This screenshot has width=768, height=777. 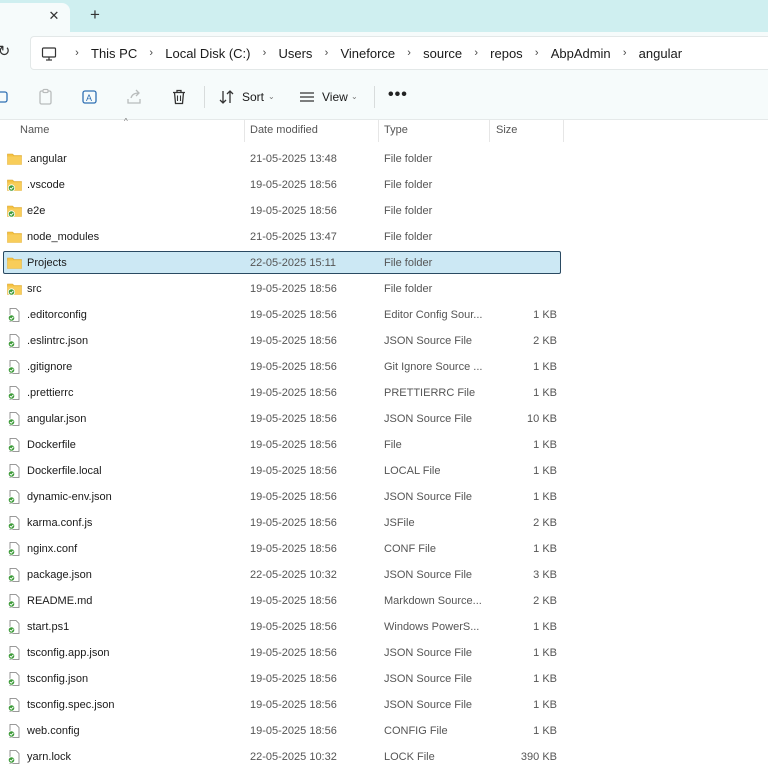 What do you see at coordinates (408, 237) in the screenshot?
I see `file-type: File folder` at bounding box center [408, 237].